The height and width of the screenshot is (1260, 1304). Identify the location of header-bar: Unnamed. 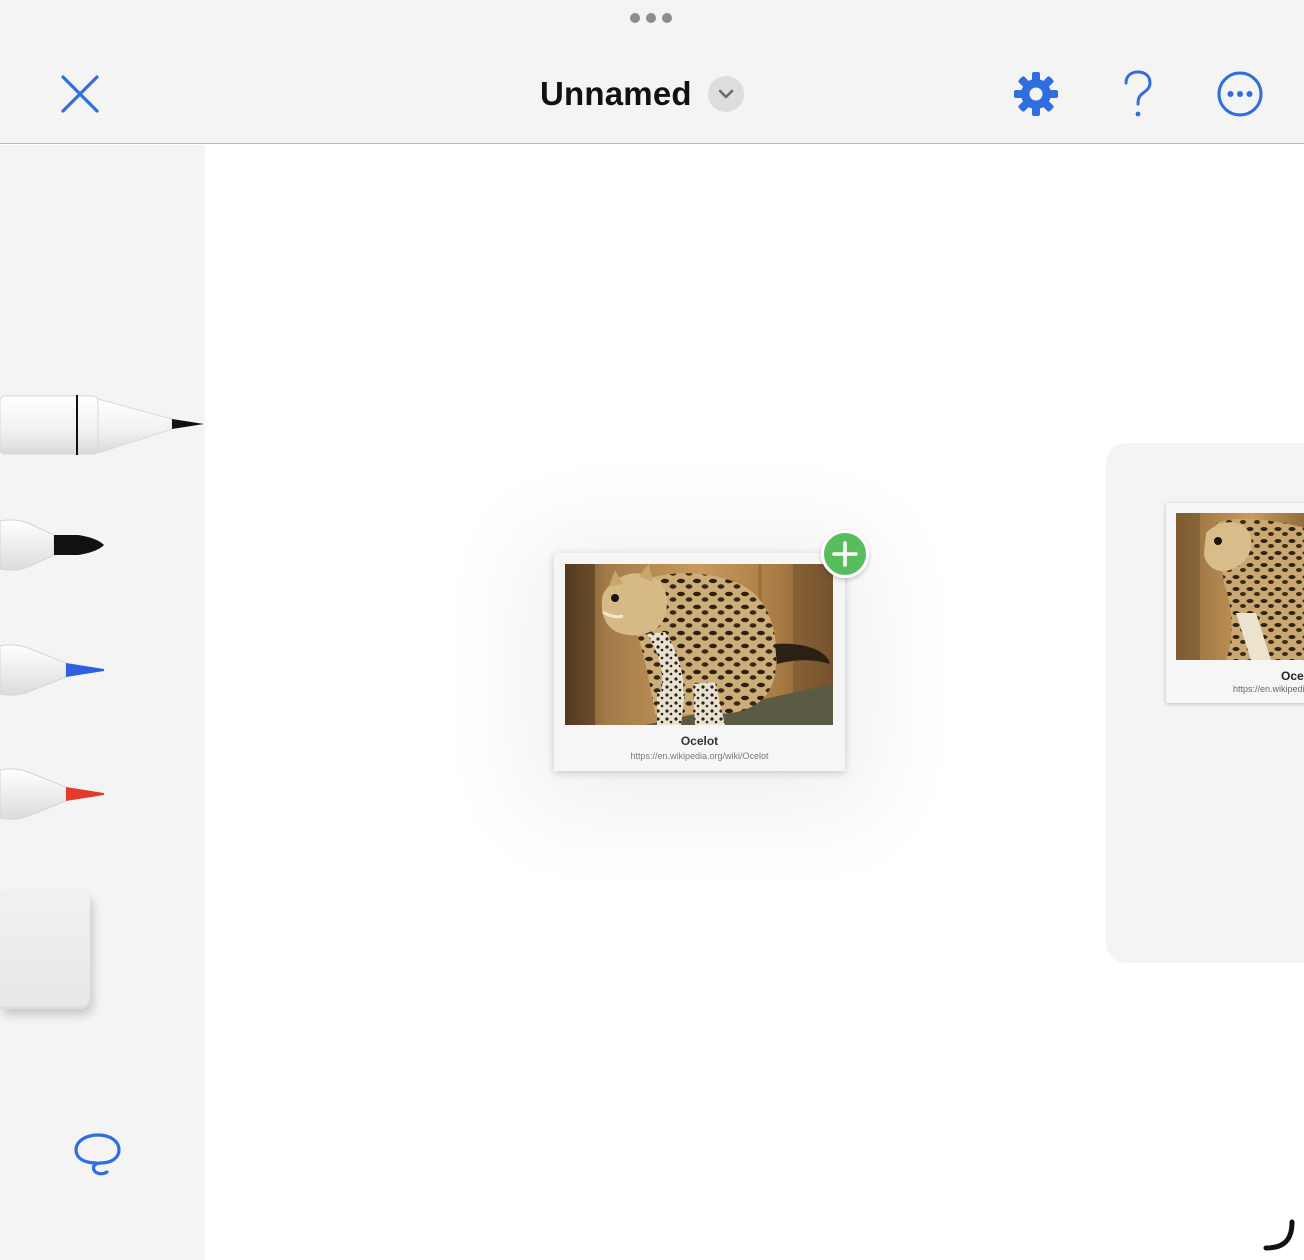
(652, 72).